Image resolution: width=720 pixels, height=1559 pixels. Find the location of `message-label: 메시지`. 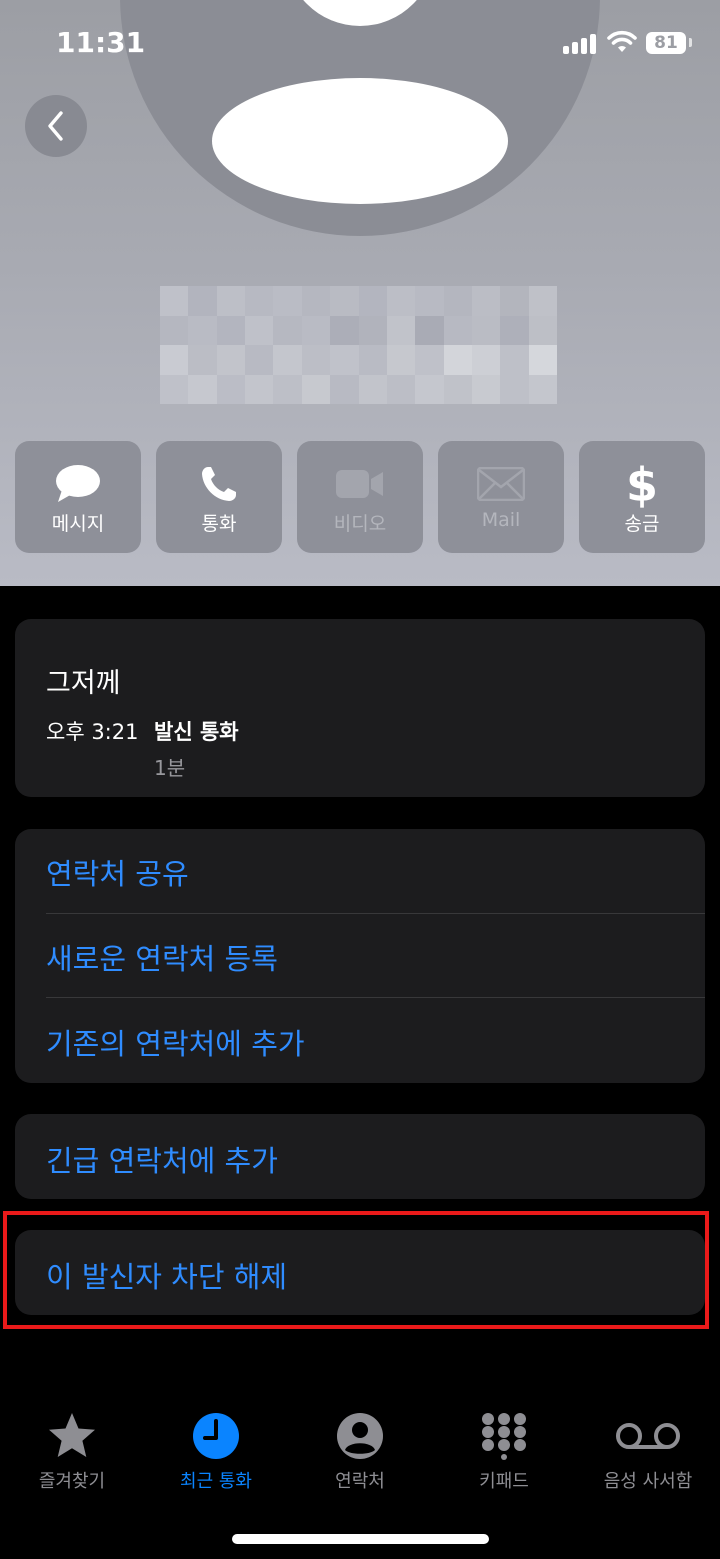

message-label: 메시지 is located at coordinates (78, 524).